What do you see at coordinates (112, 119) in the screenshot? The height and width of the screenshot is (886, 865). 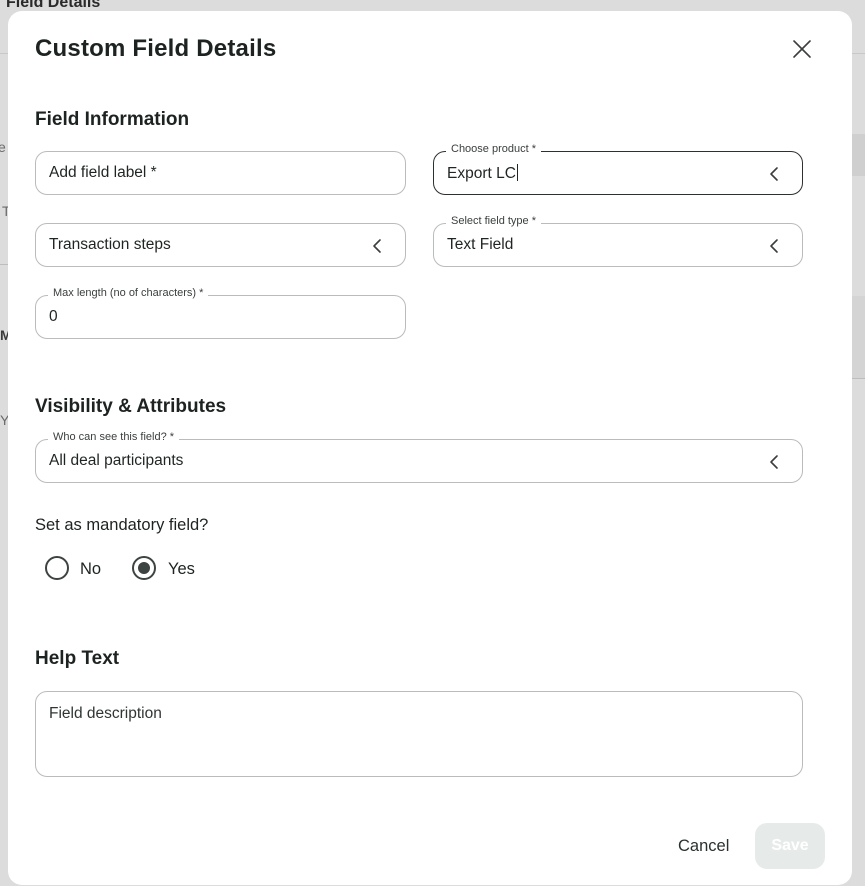 I see `section-field-information: Field Information` at bounding box center [112, 119].